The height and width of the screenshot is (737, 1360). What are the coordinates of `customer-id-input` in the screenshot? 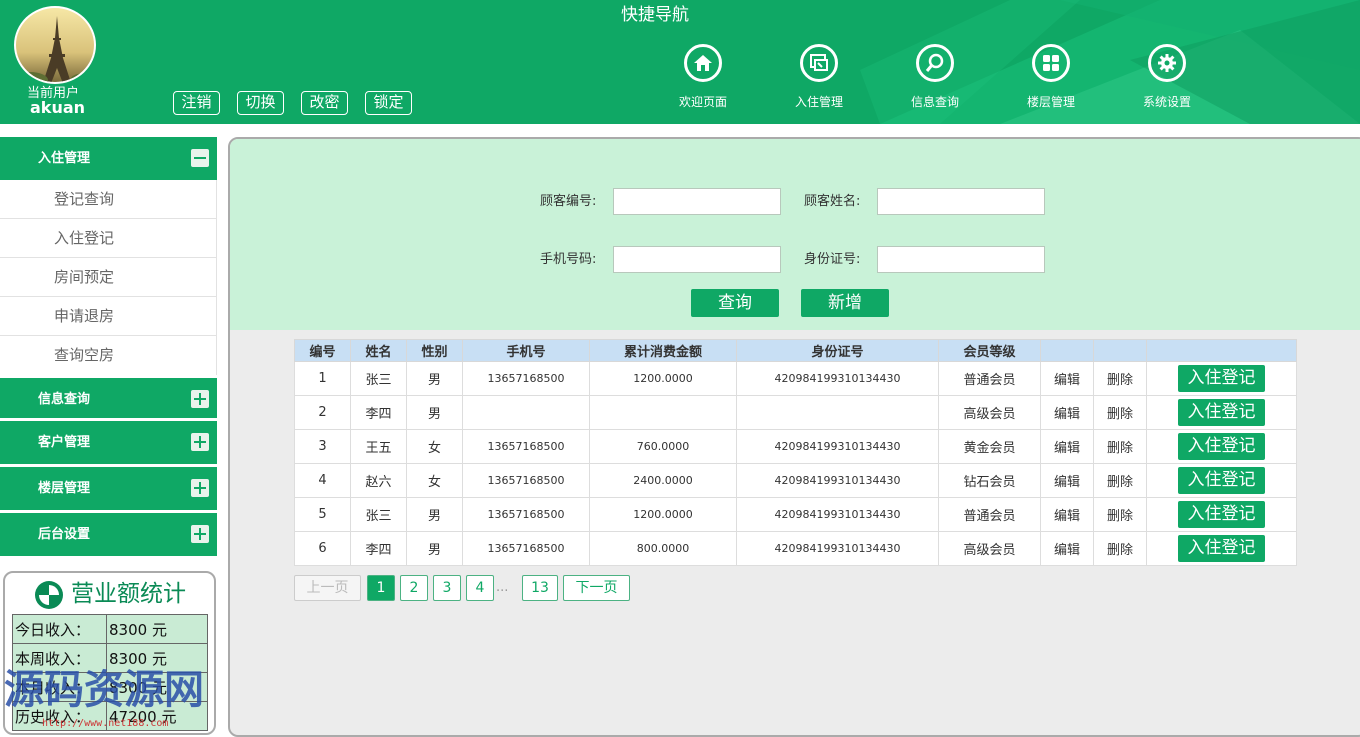 It's located at (697, 201).